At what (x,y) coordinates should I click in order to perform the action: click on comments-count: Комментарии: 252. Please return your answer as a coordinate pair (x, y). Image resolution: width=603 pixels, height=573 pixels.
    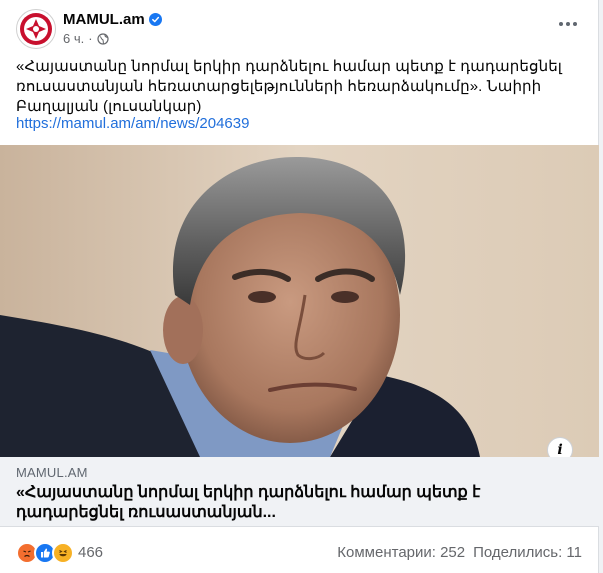
    Looking at the image, I should click on (401, 552).